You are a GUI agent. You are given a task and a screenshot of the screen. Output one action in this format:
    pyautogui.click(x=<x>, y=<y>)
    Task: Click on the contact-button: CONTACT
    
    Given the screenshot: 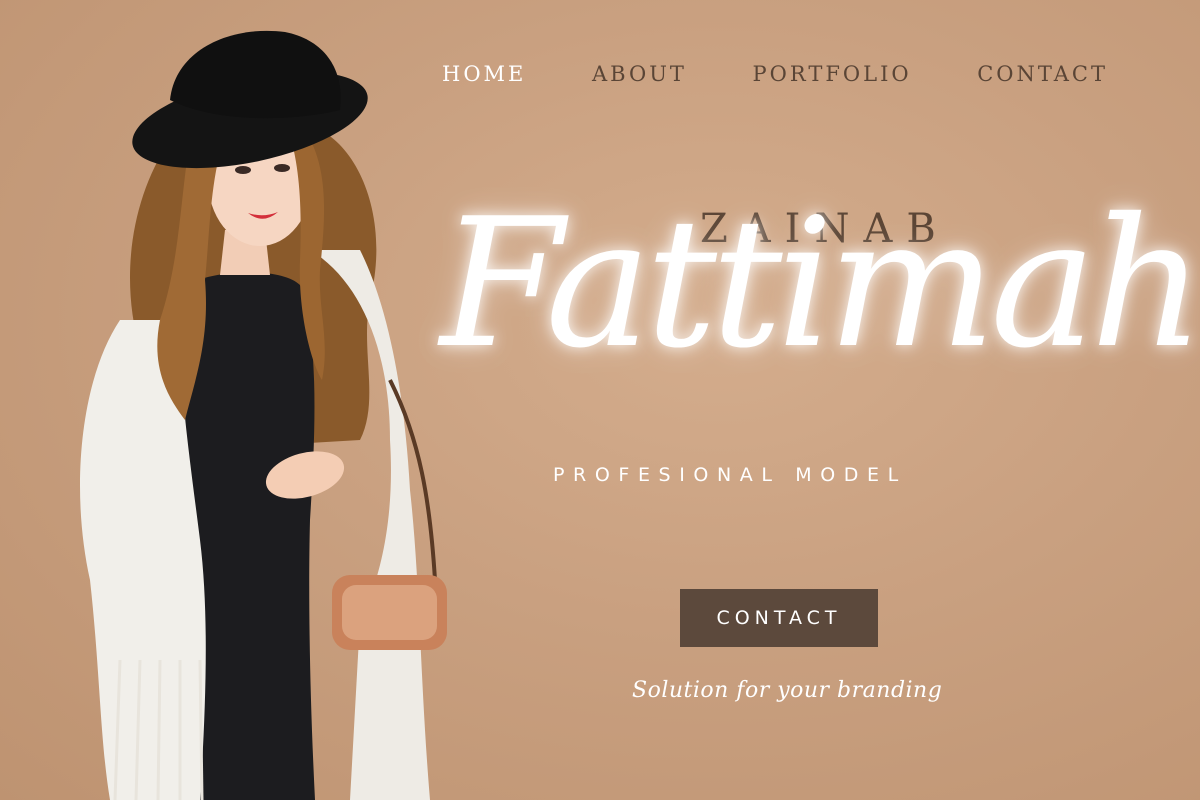 What is the action you would take?
    pyautogui.click(x=779, y=618)
    